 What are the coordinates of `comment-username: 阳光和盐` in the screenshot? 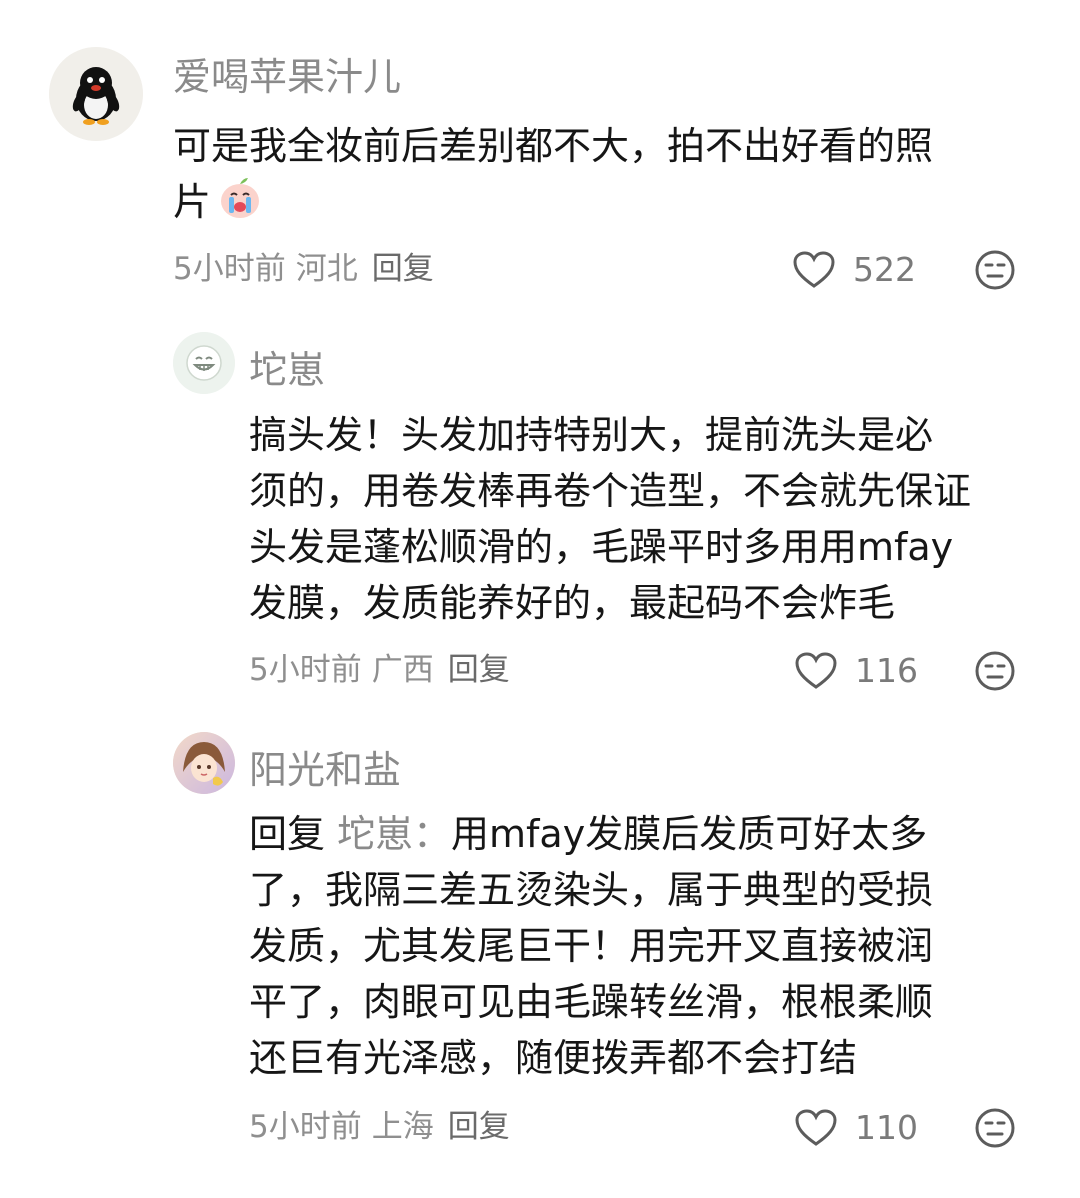 It's located at (325, 770).